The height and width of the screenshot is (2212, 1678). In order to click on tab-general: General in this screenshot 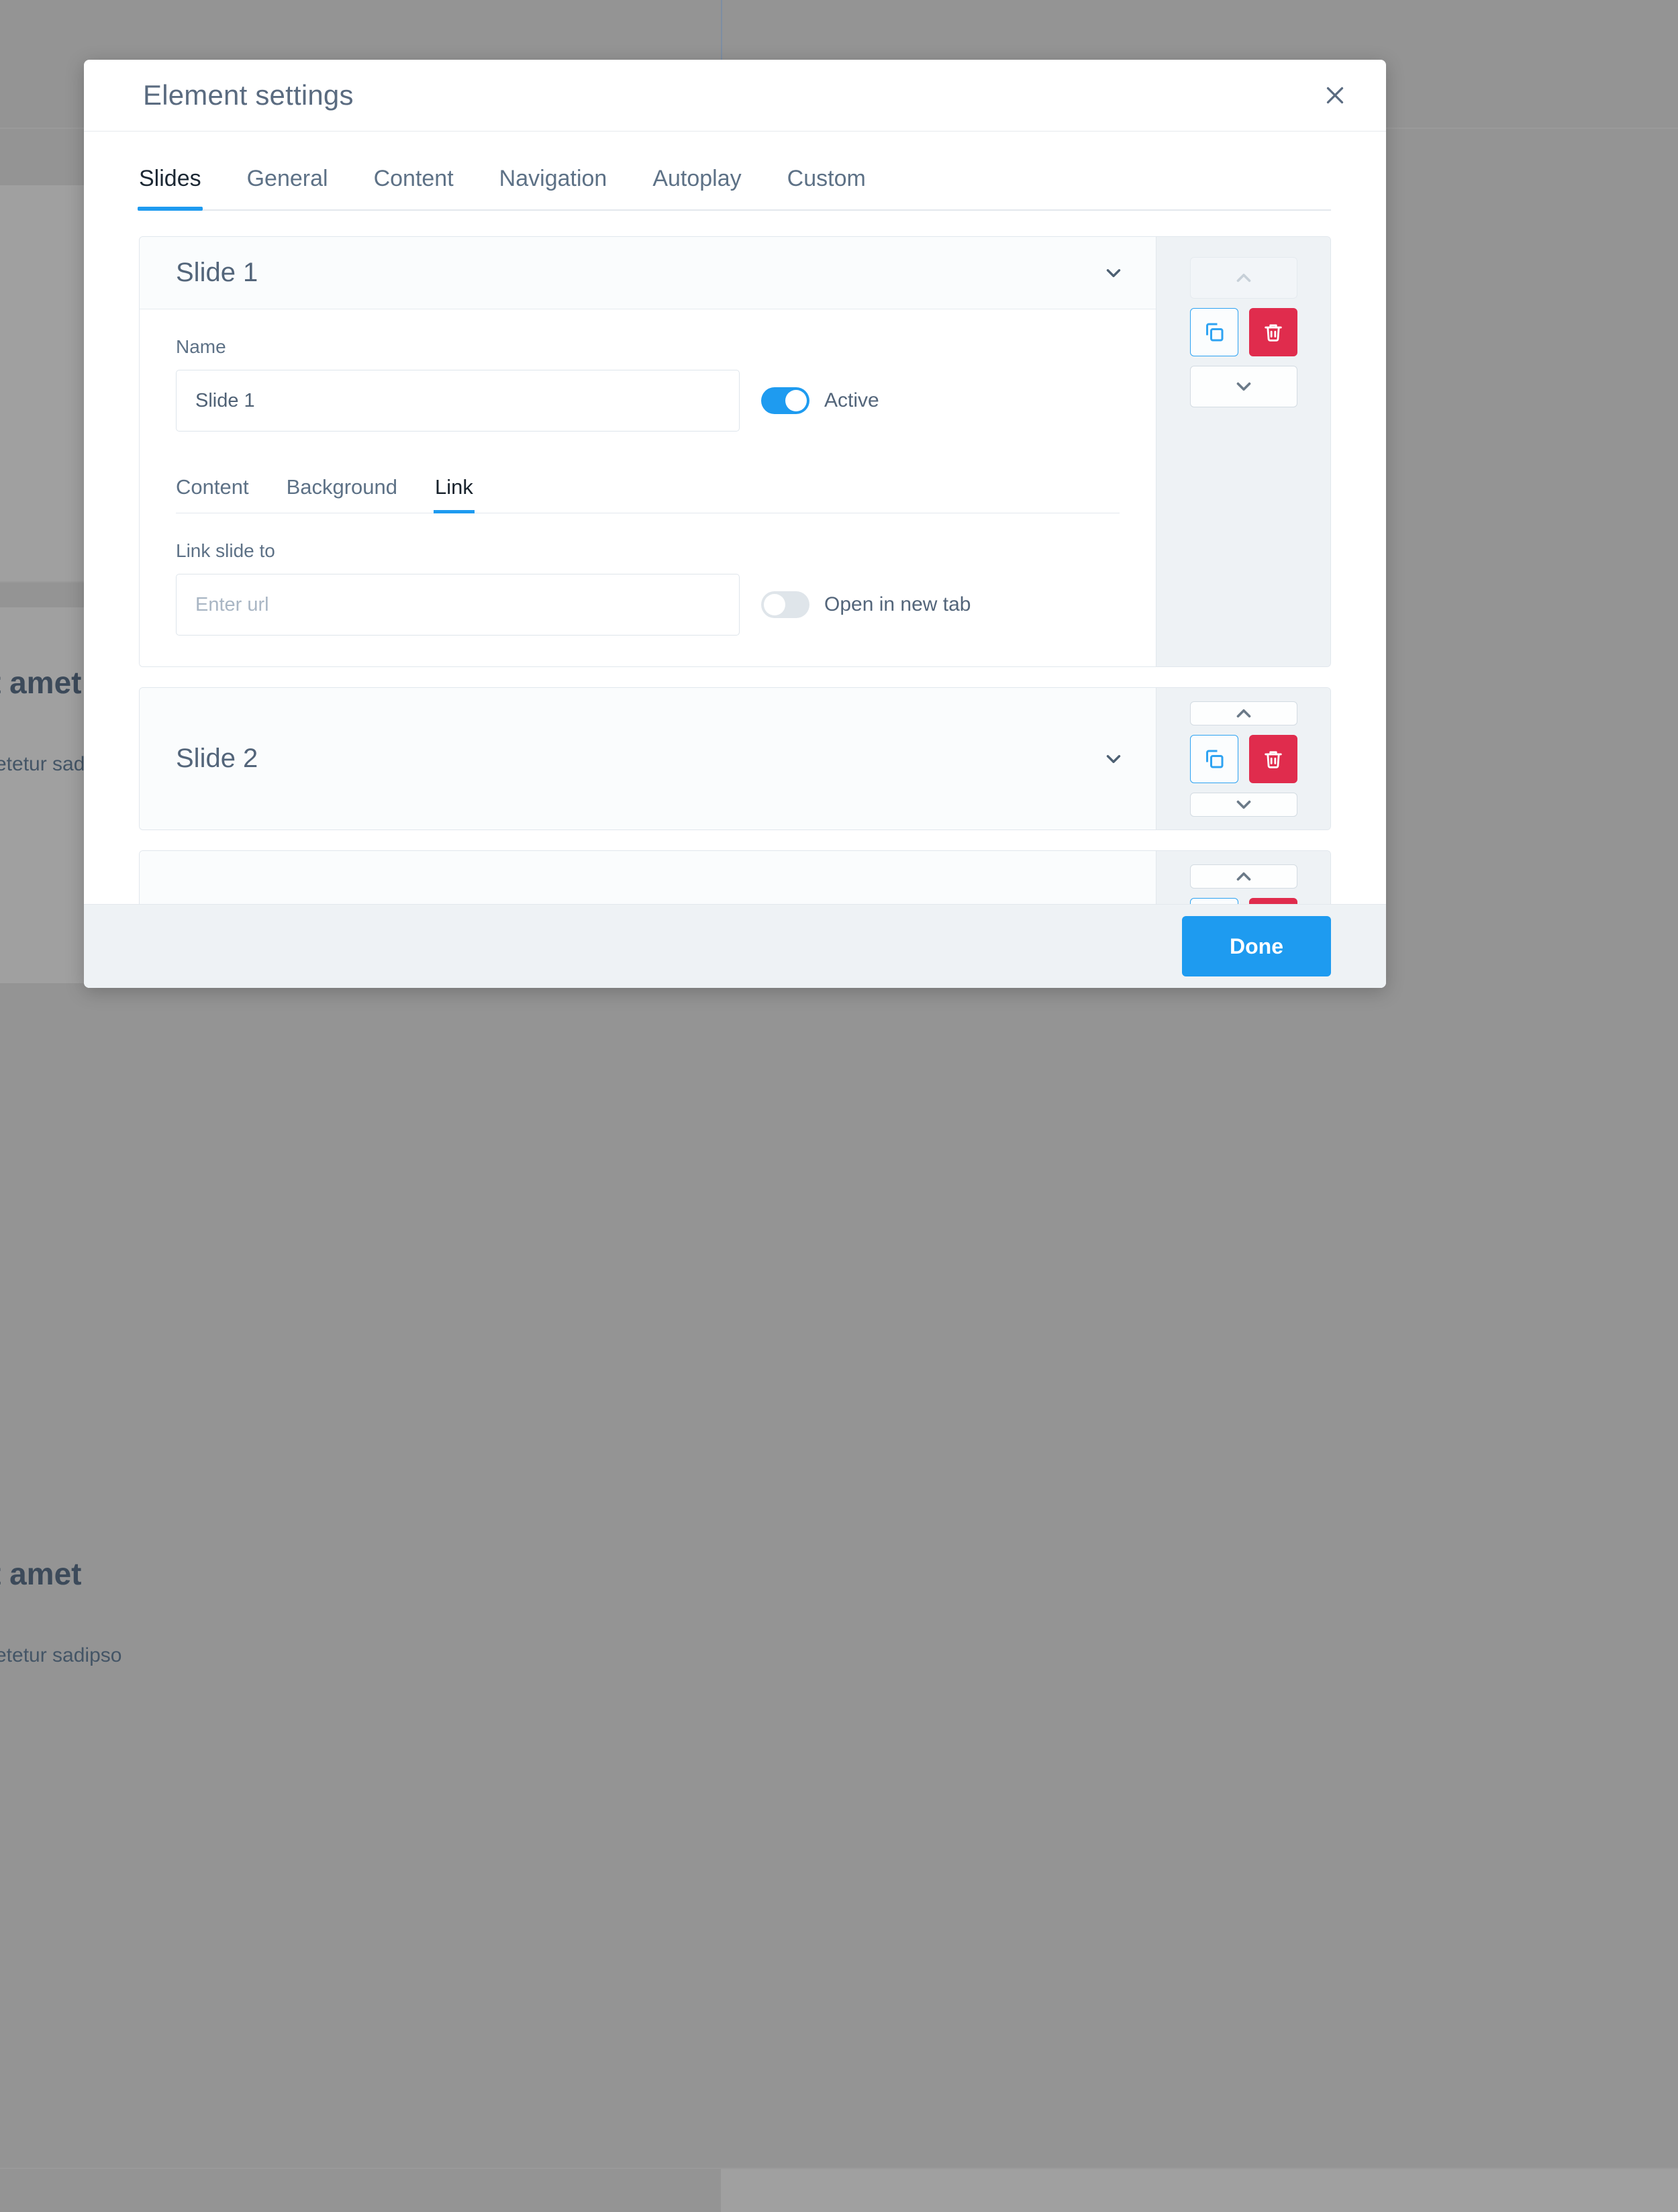, I will do `click(287, 188)`.